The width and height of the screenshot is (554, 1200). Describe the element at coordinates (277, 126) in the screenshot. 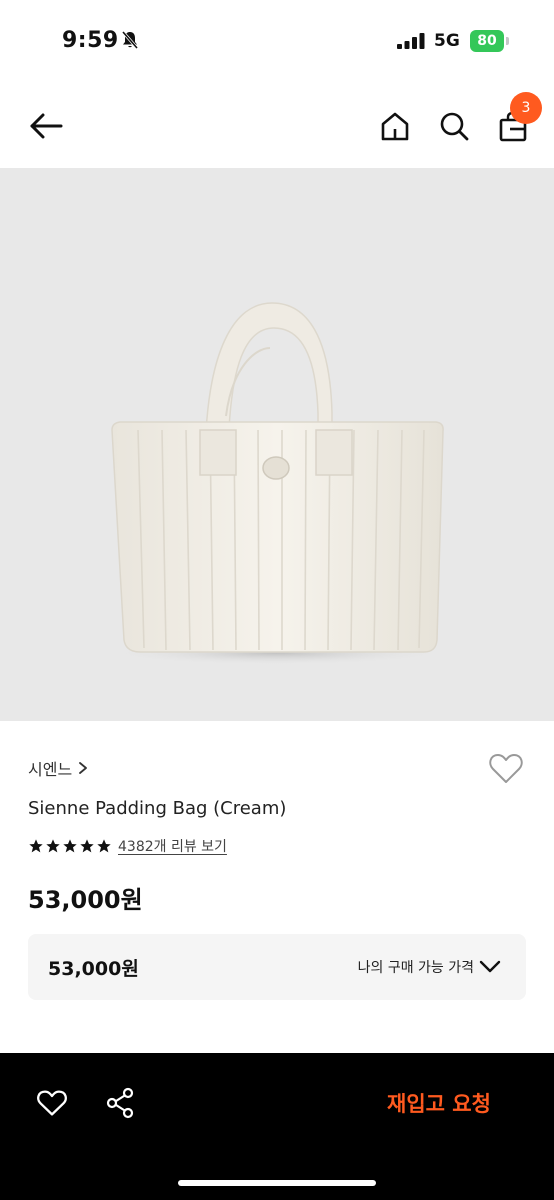

I see `navigation-bar` at that location.